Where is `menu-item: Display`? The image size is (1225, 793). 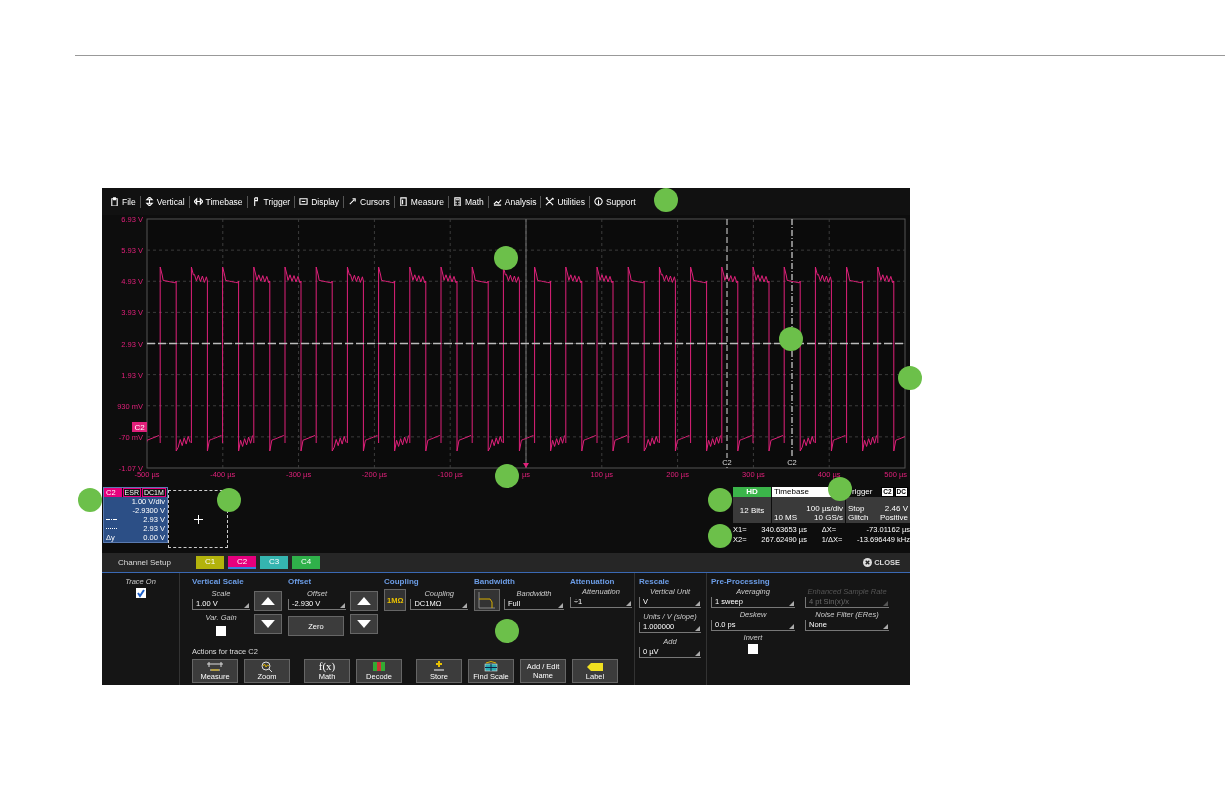
menu-item: Display is located at coordinates (319, 201).